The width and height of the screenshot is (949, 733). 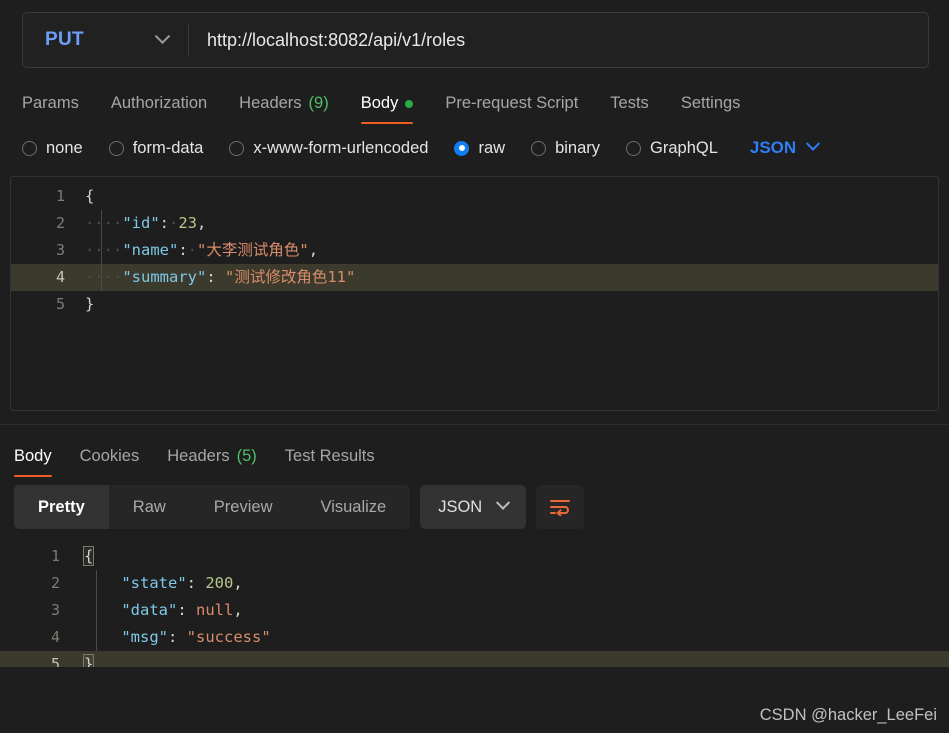 I want to click on body-type-form-data: form-data, so click(x=156, y=148).